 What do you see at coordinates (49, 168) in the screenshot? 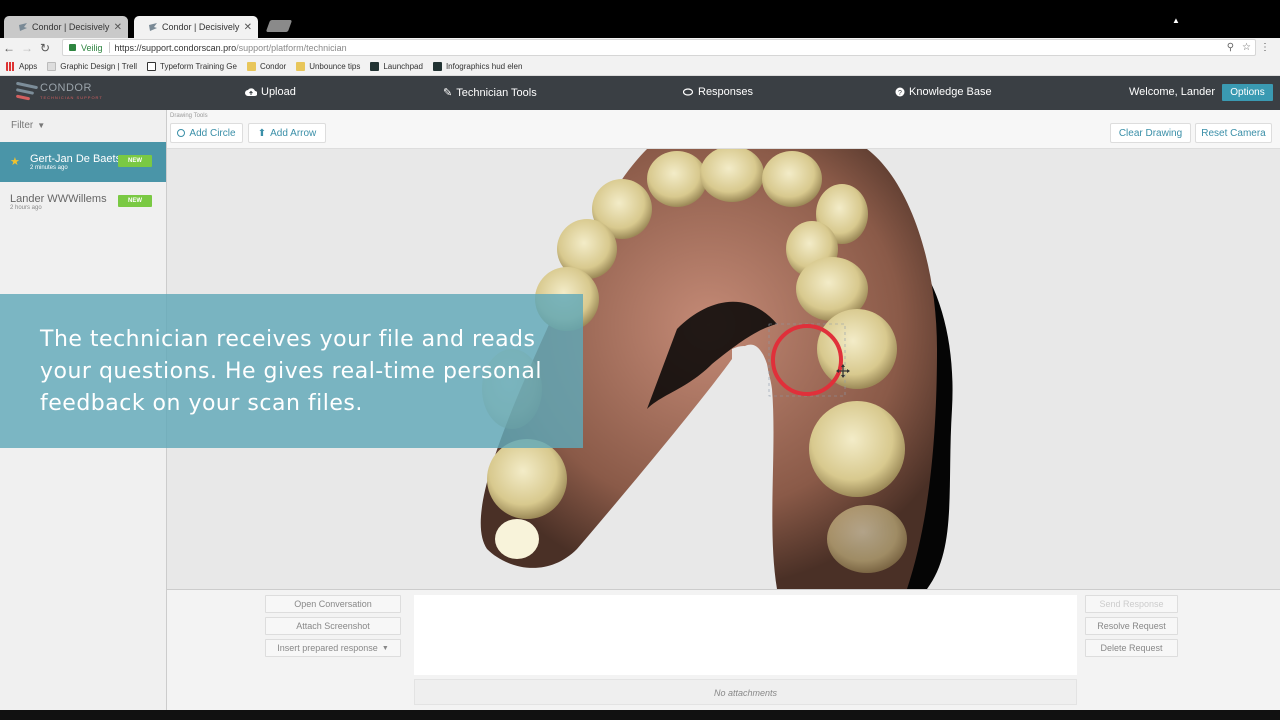
I see `ticket-time: 2 minutes ago` at bounding box center [49, 168].